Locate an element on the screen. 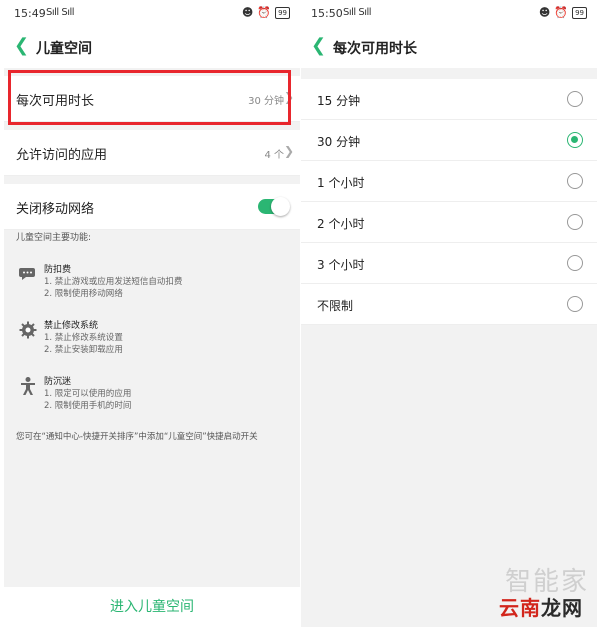  option-3-hours: 3 个小时 is located at coordinates (449, 263).